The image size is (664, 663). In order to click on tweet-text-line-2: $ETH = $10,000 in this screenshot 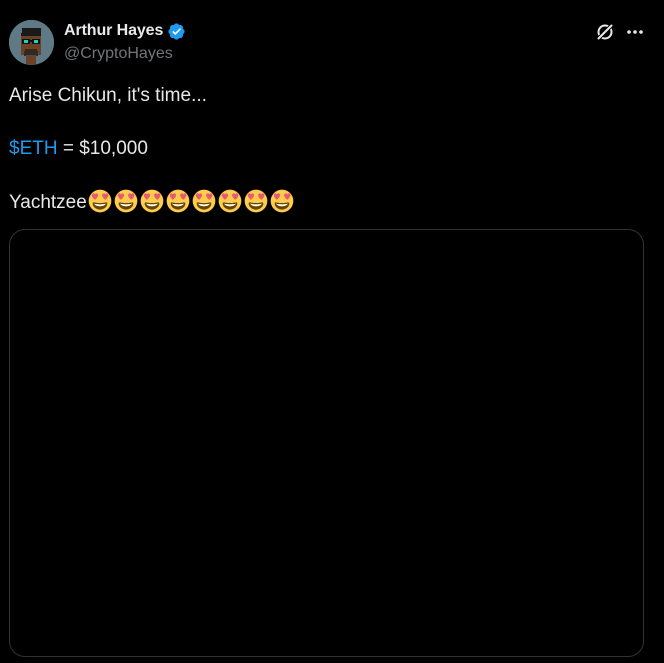, I will do `click(78, 149)`.